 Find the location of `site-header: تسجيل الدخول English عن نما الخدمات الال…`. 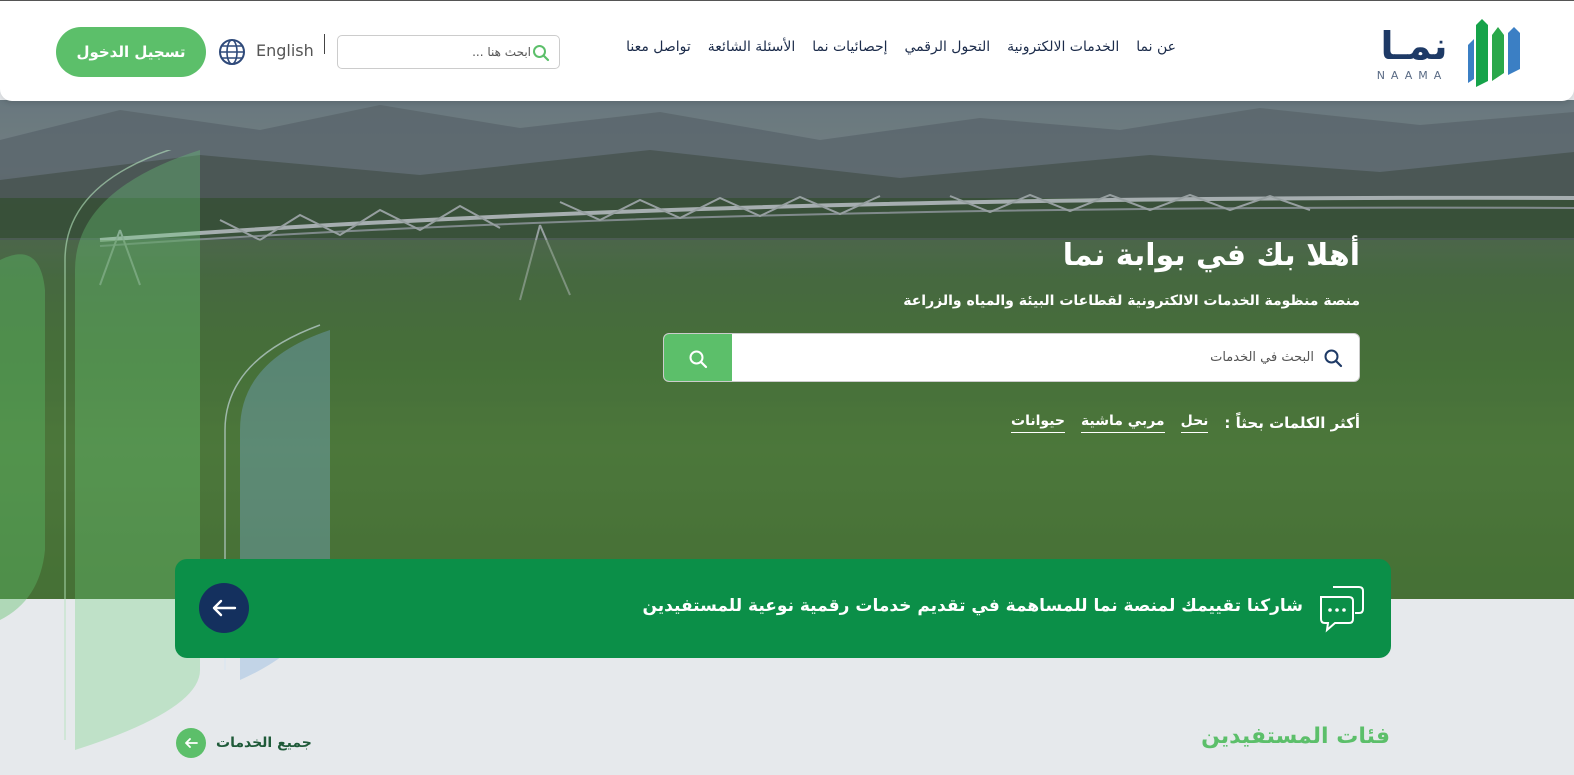

site-header: تسجيل الدخول English عن نما الخدمات الال… is located at coordinates (787, 50).